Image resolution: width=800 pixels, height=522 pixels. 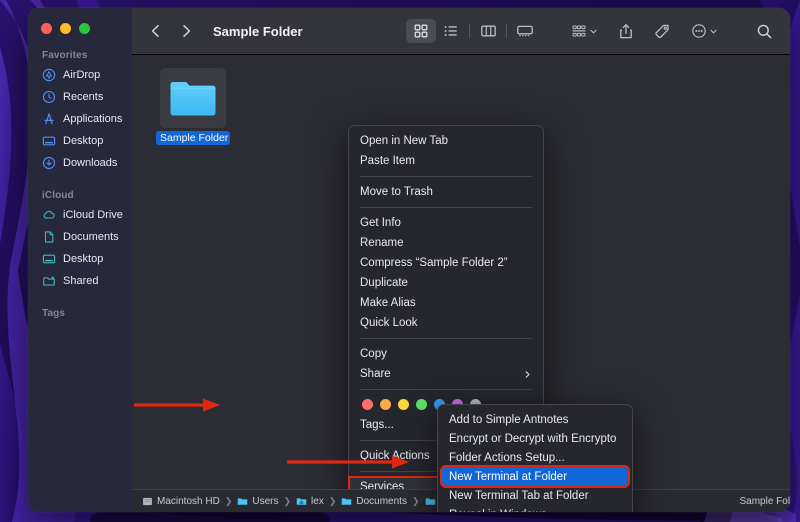 I want to click on sidebar-item-desktop: Desktop, so click(x=80, y=141).